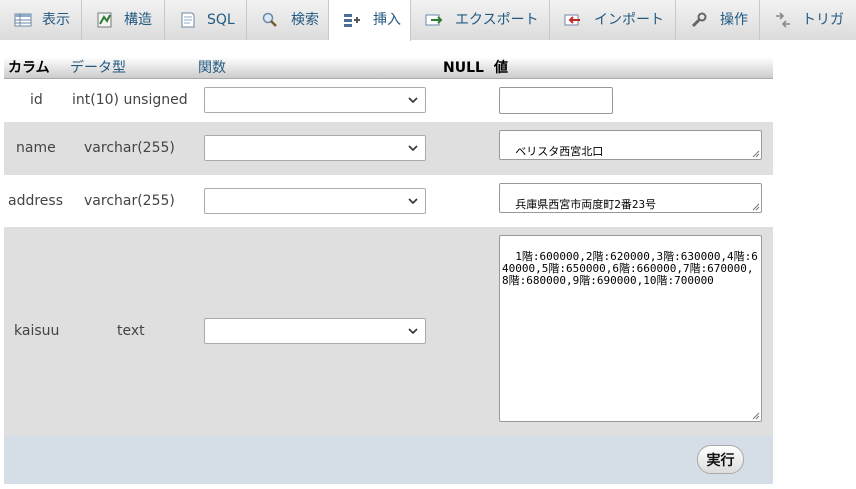  Describe the element at coordinates (630, 145) in the screenshot. I see `value-input-name: ベリスタ西宮北口` at that location.